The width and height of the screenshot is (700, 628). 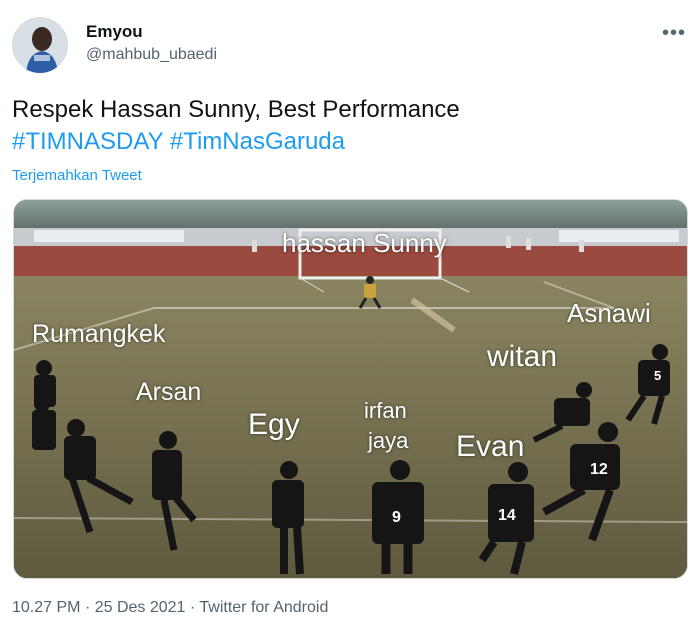 I want to click on label-asnawi: Asnawi, so click(x=609, y=313).